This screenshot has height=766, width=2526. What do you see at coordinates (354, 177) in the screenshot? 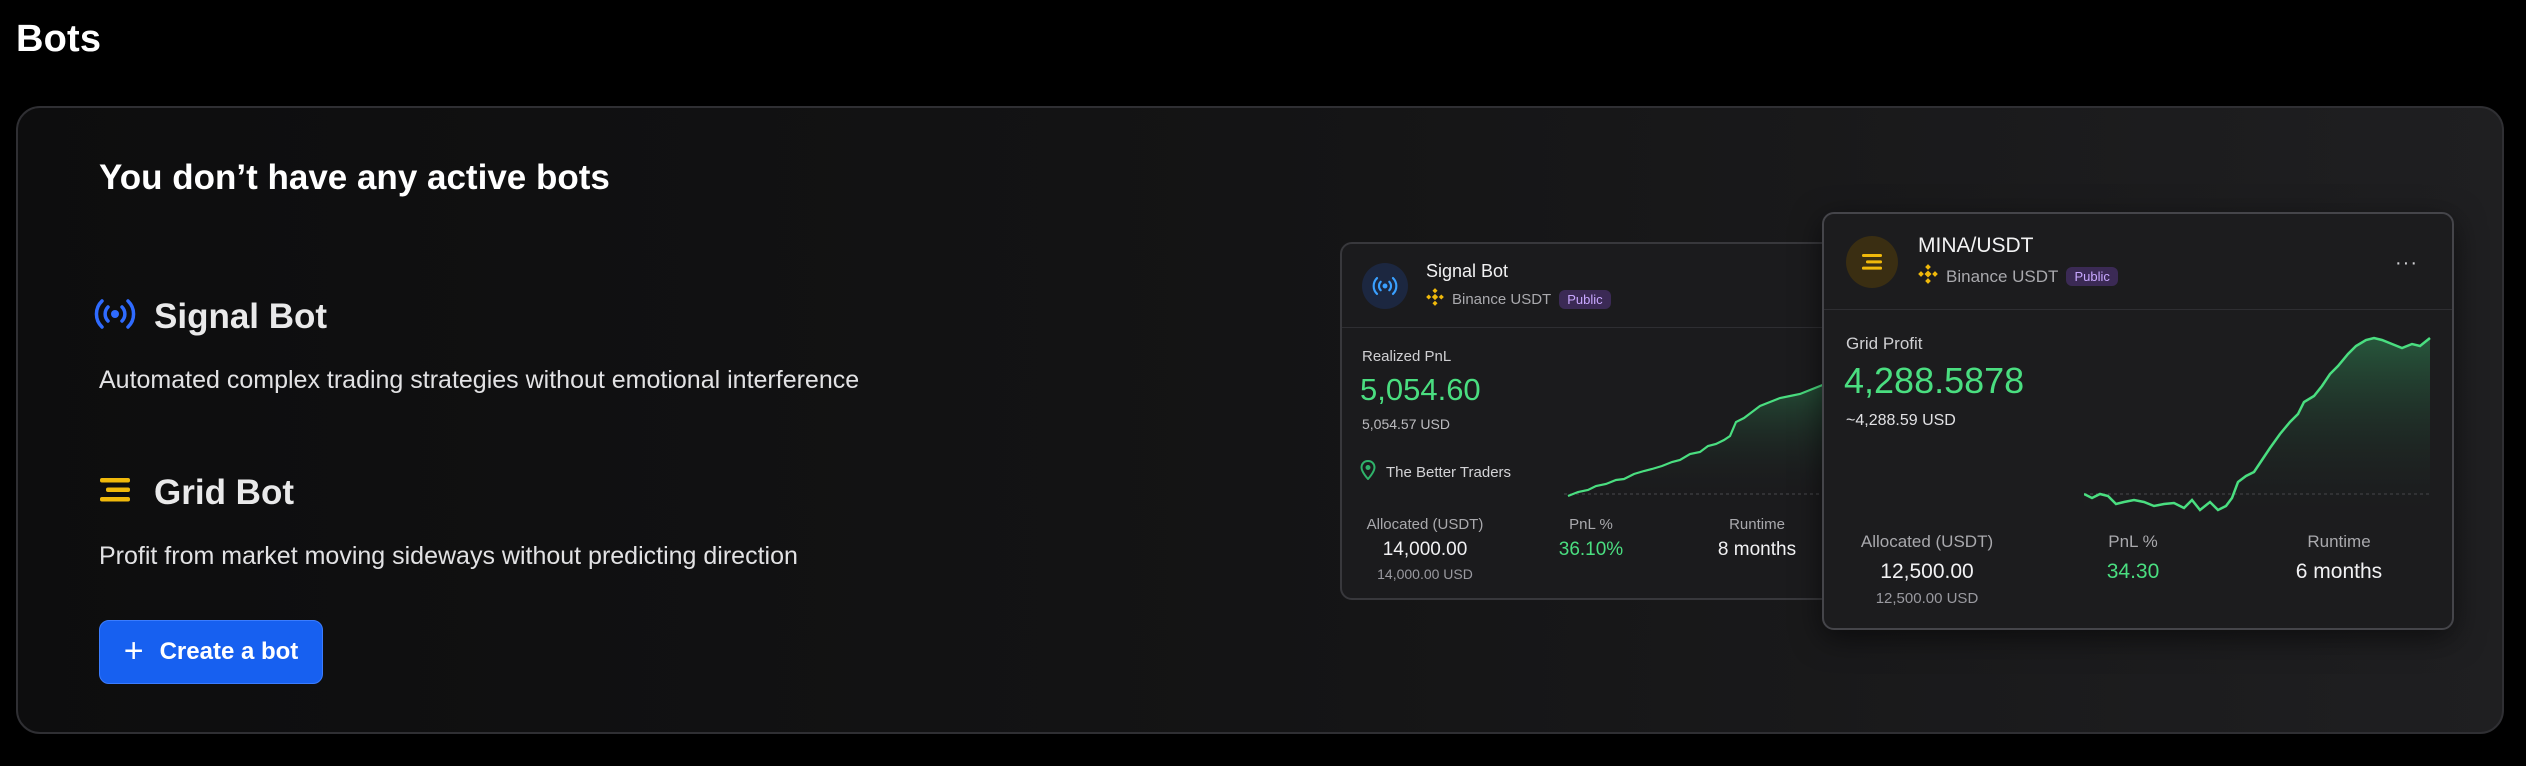
I see `empty-state-title: You don’t have any active bots` at bounding box center [354, 177].